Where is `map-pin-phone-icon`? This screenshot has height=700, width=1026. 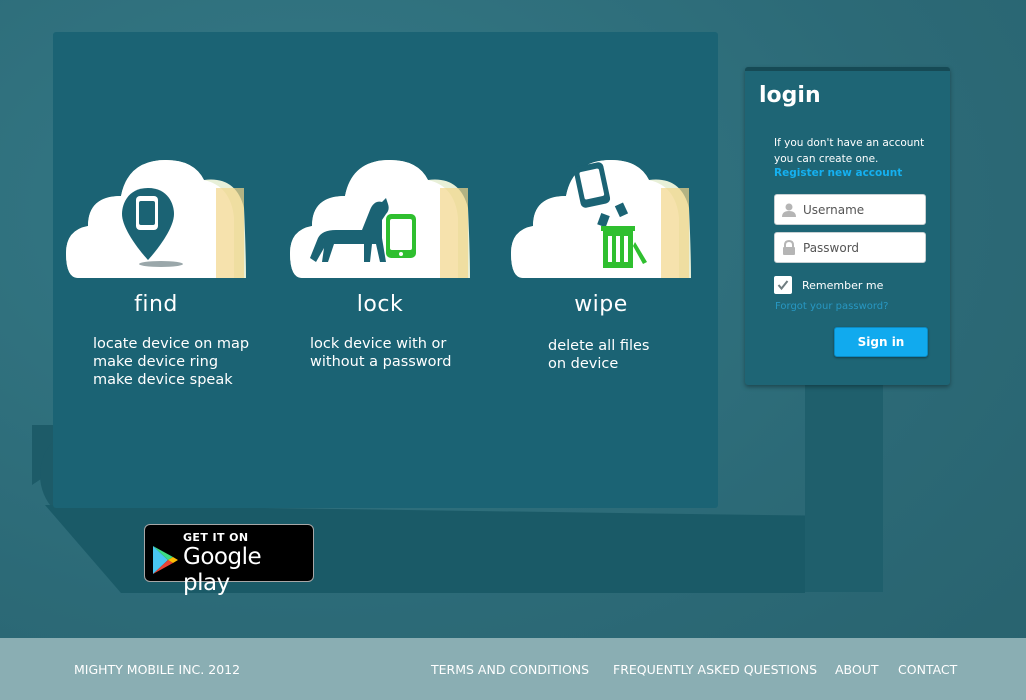 map-pin-phone-icon is located at coordinates (156, 220).